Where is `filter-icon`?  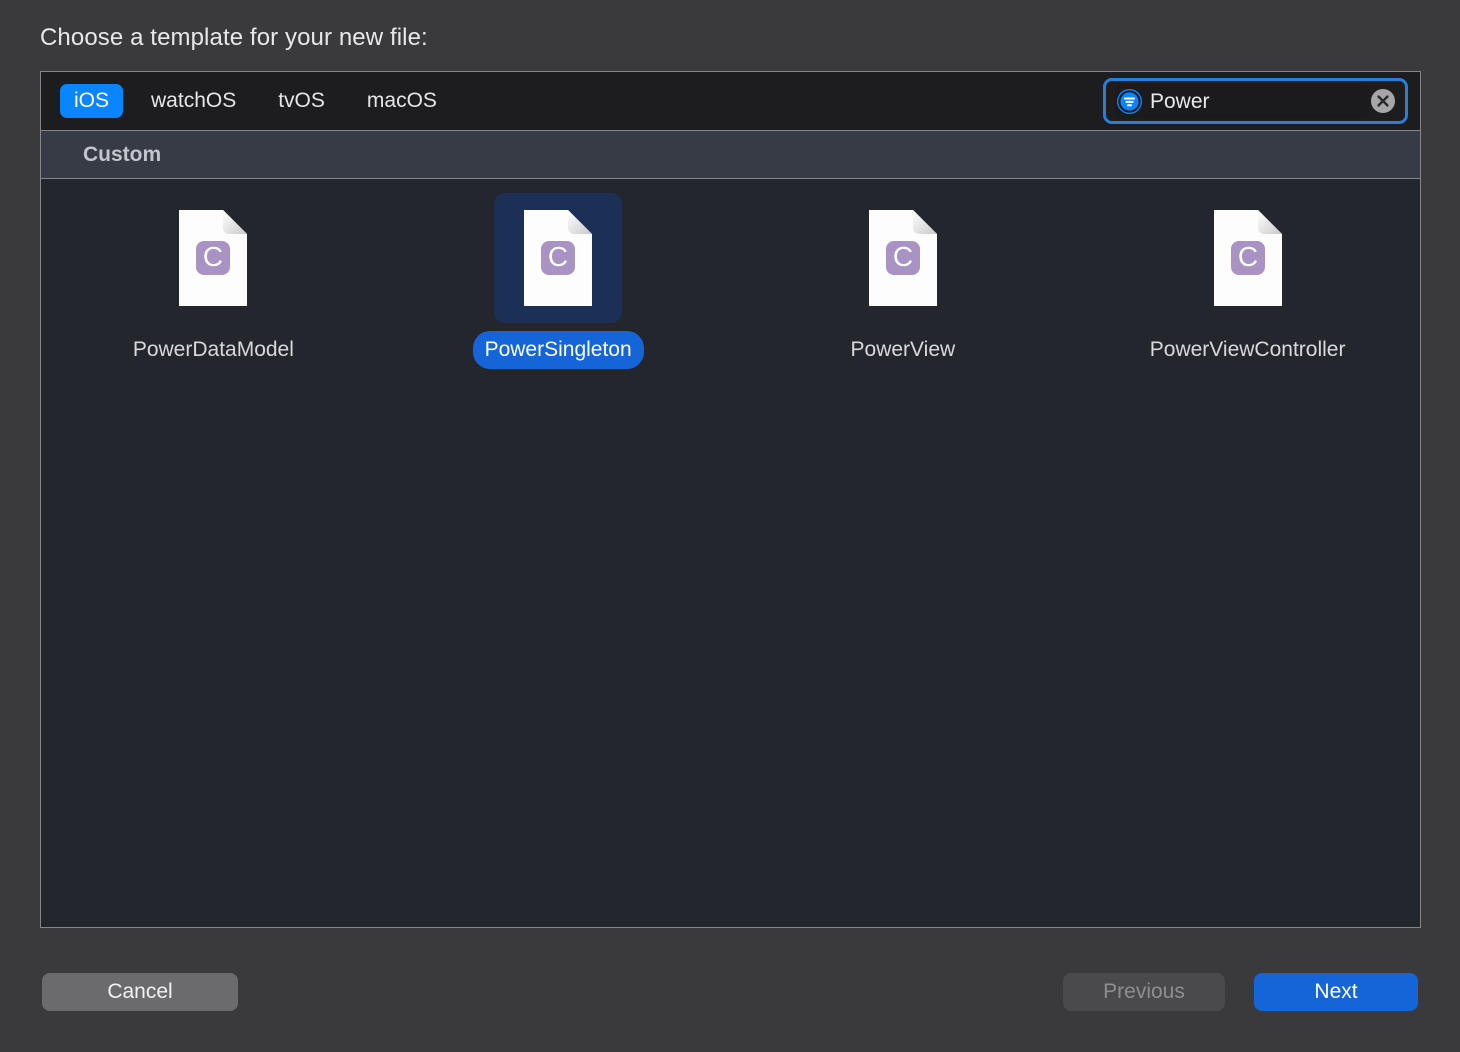
filter-icon is located at coordinates (1129, 101).